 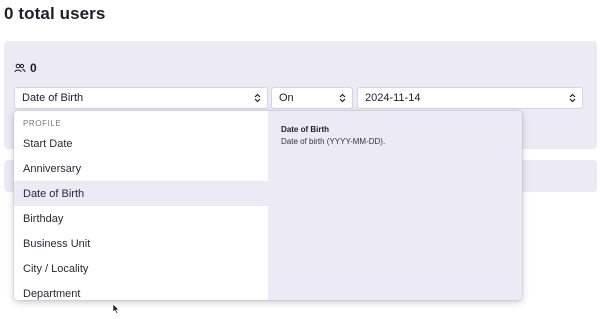 I want to click on operator-select: On, so click(x=312, y=98).